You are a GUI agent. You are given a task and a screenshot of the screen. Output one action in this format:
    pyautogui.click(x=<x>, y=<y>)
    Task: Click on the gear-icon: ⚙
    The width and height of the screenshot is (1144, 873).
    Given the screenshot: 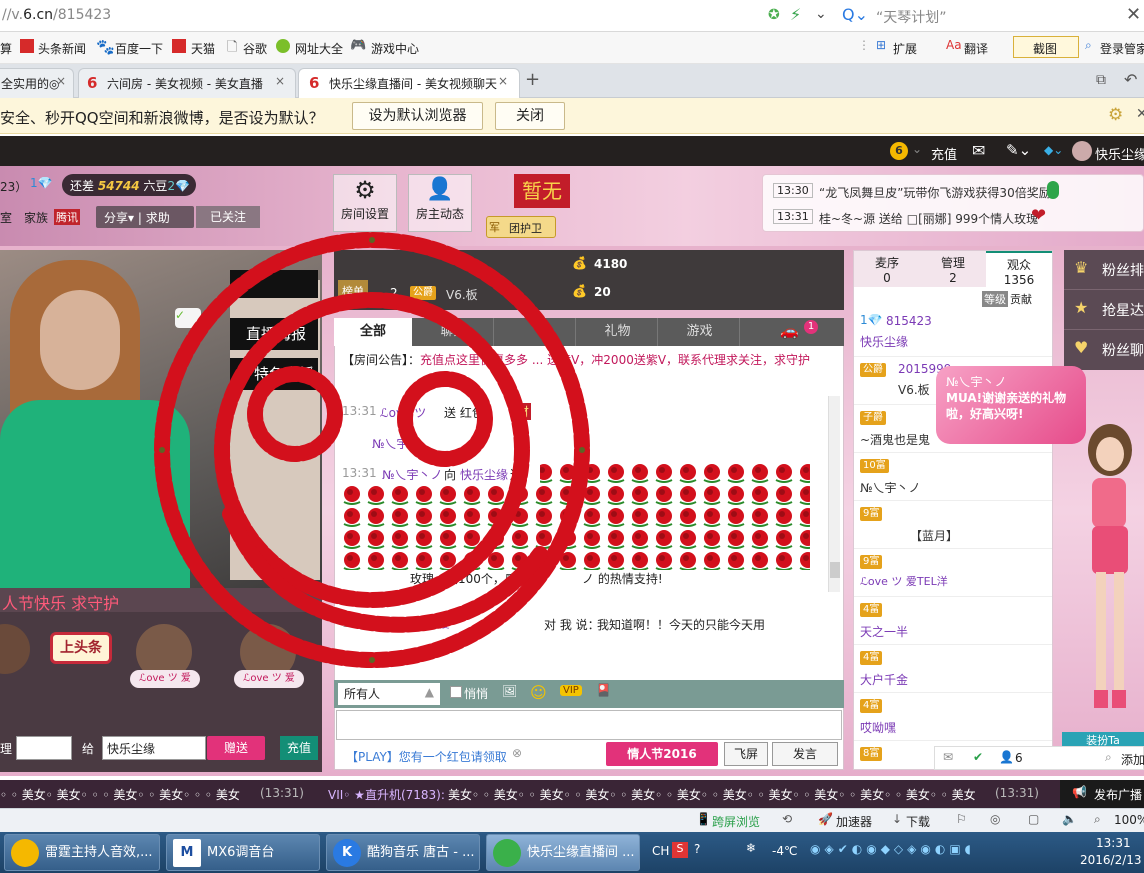 What is the action you would take?
    pyautogui.click(x=1115, y=115)
    